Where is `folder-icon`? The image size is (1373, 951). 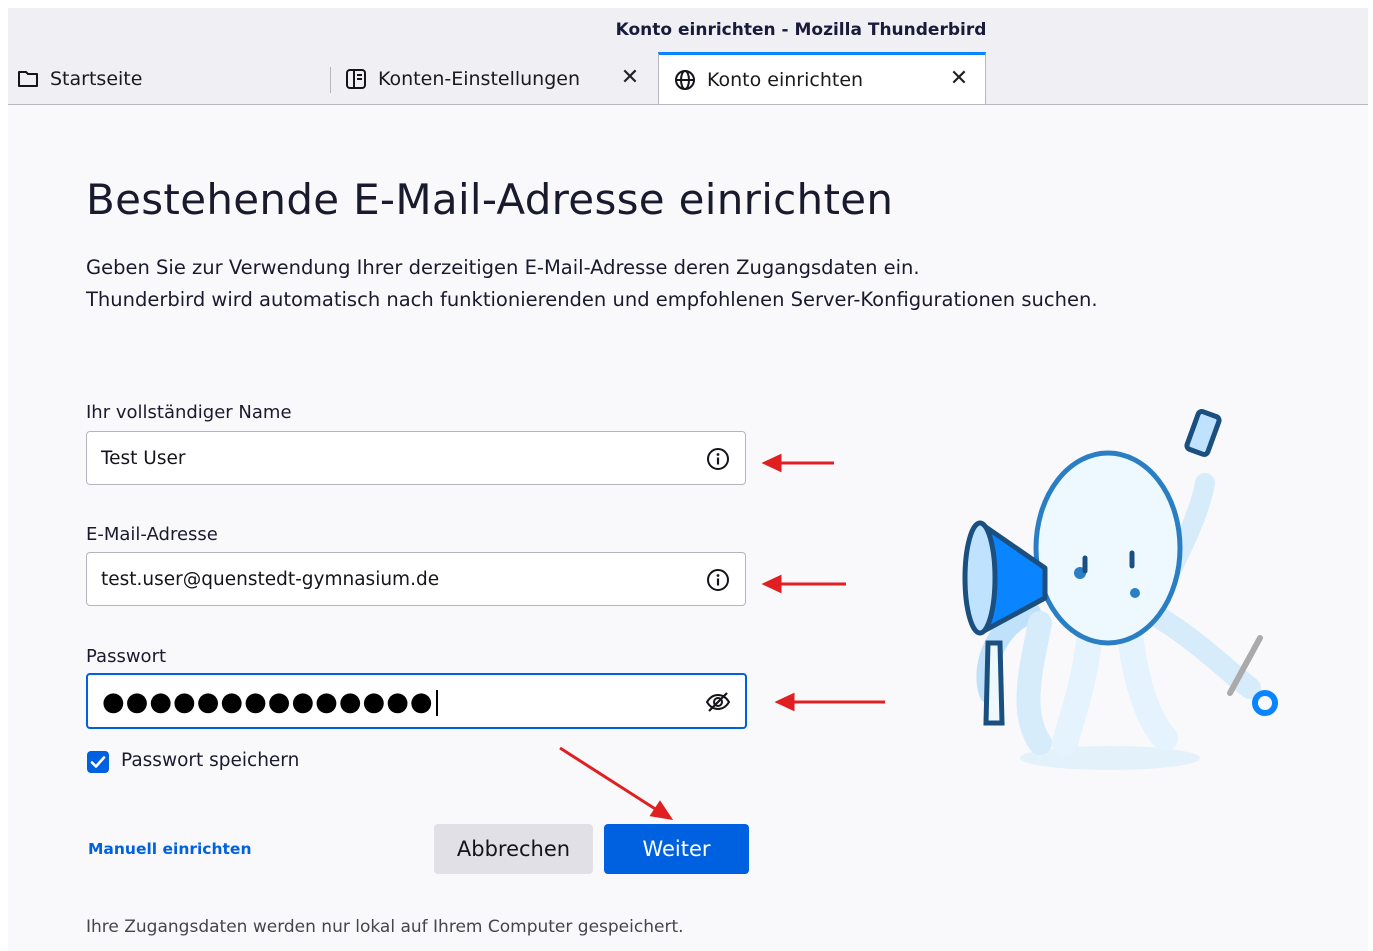 folder-icon is located at coordinates (28, 79).